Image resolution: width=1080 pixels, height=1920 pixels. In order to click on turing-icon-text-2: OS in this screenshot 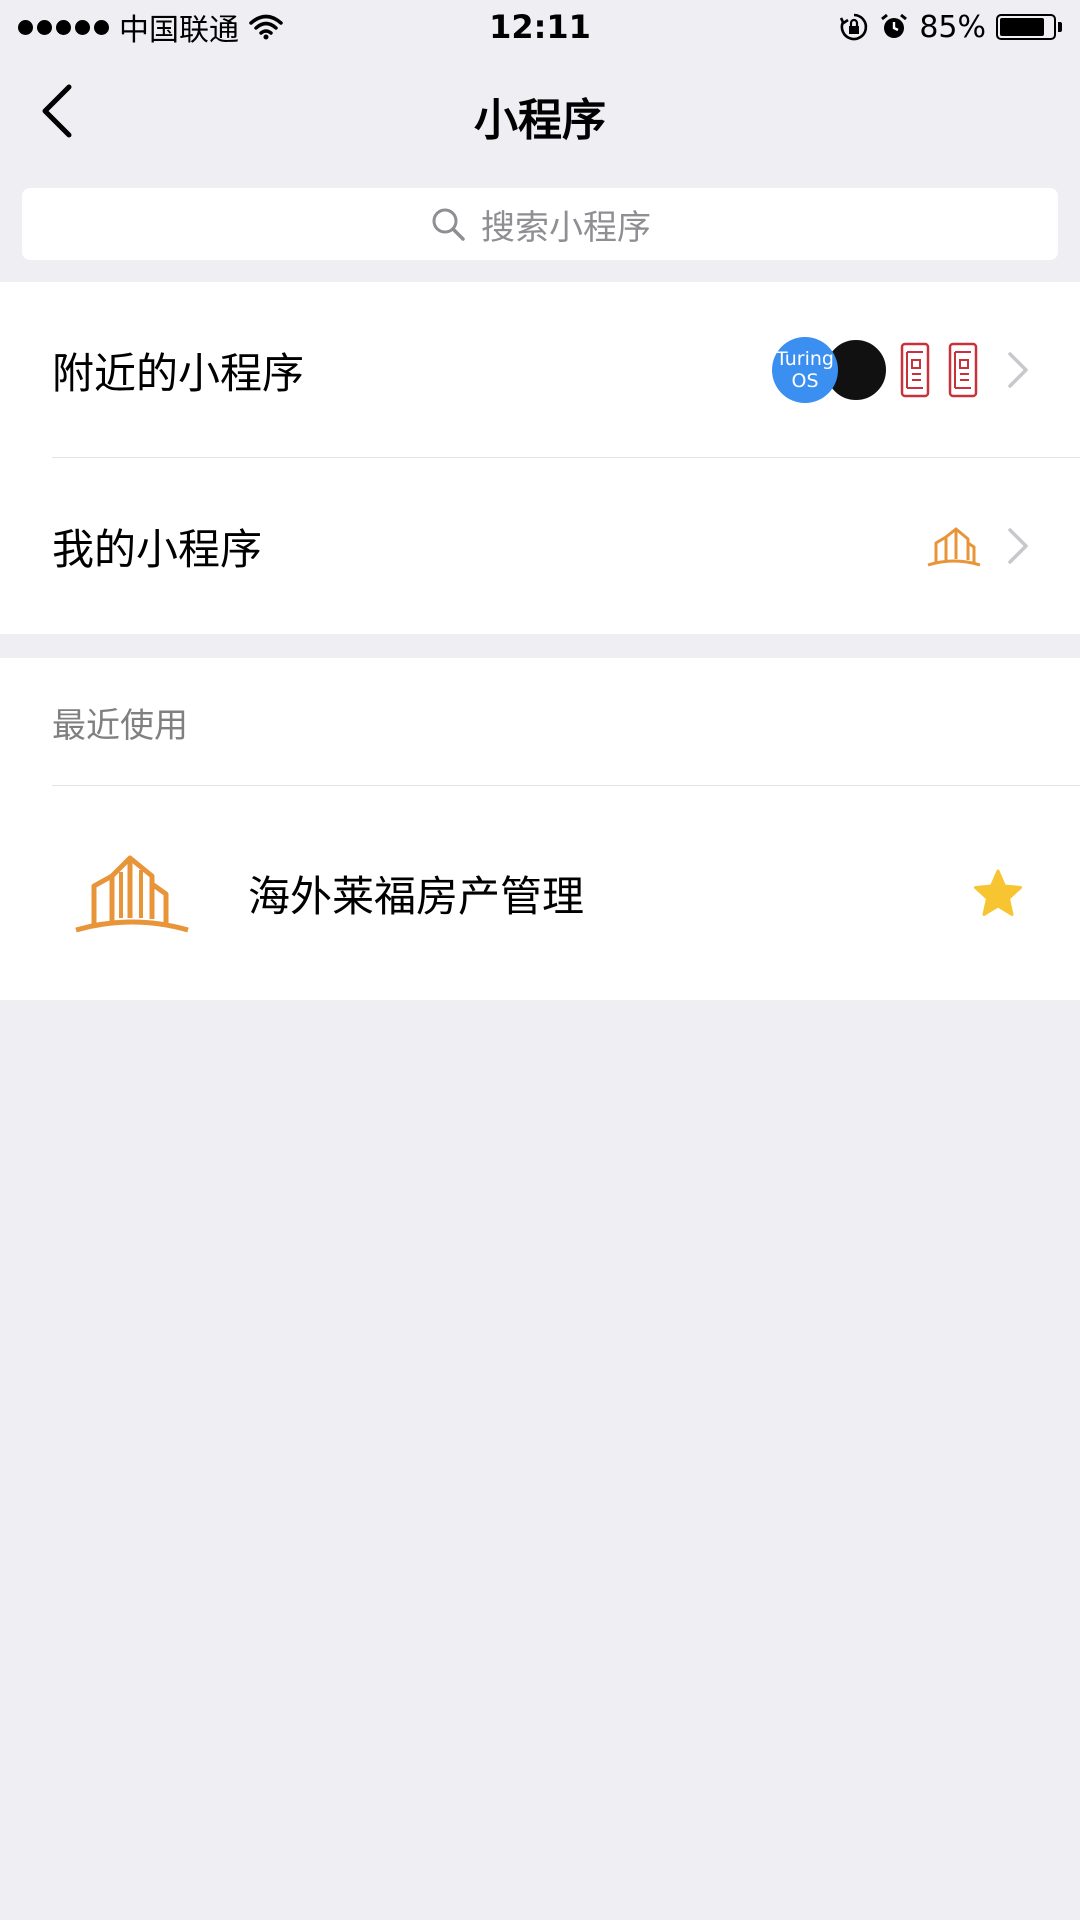, I will do `click(805, 381)`.